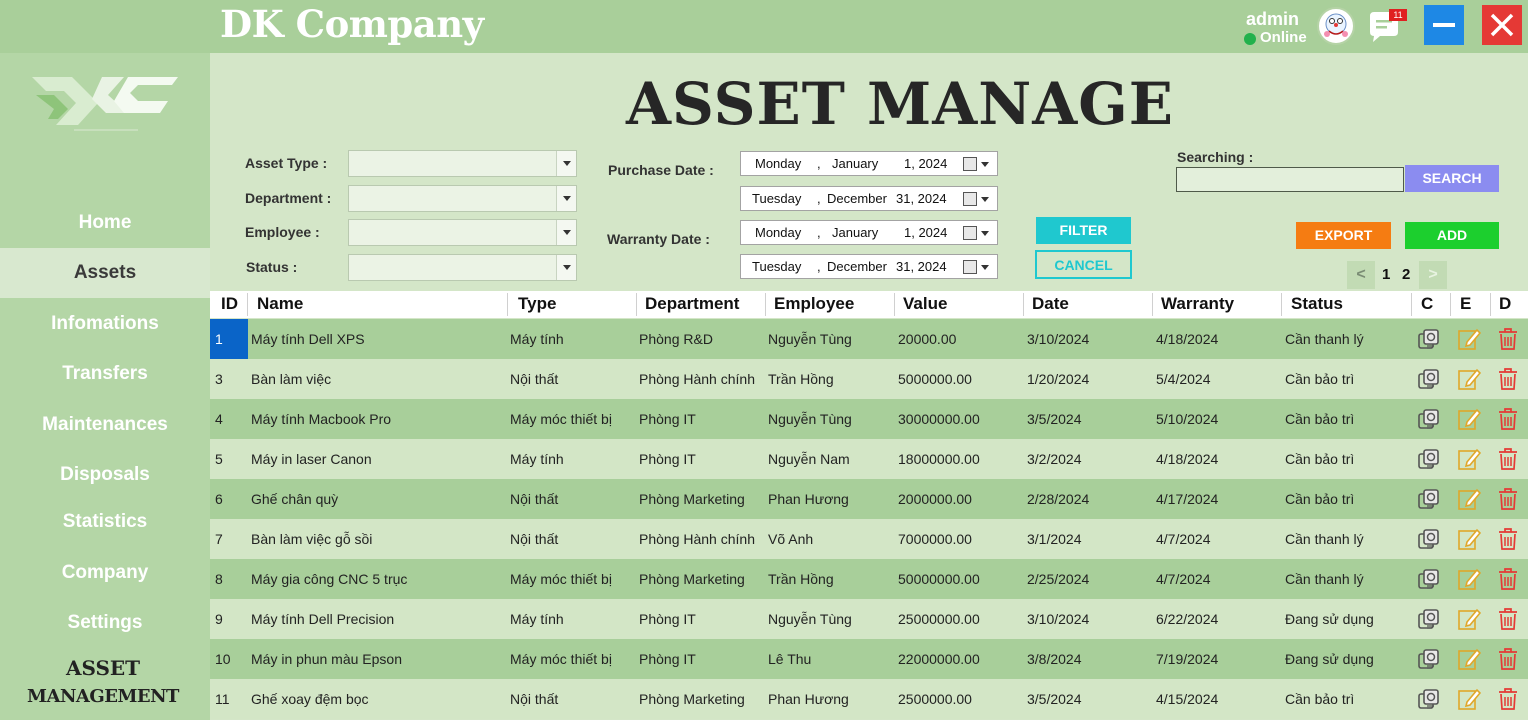  I want to click on warranty-date-to-picker: Tuesday , December 31, 2024, so click(869, 266).